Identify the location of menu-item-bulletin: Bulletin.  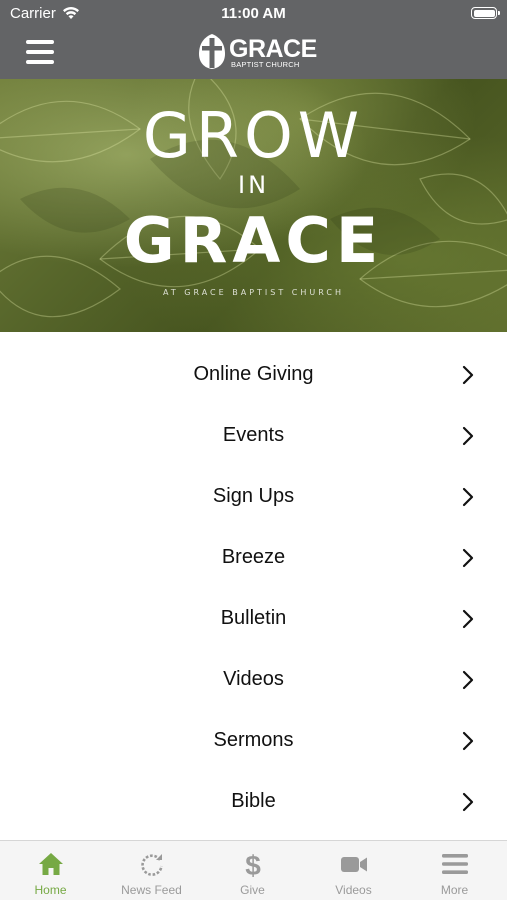
(253, 618).